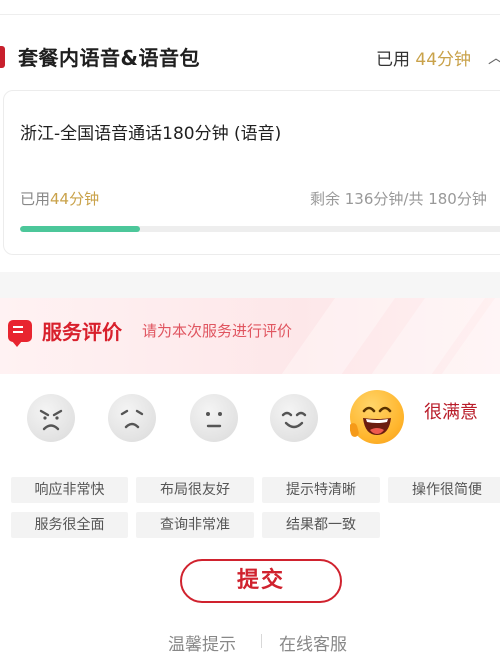  I want to click on angry-face-icon, so click(51, 418).